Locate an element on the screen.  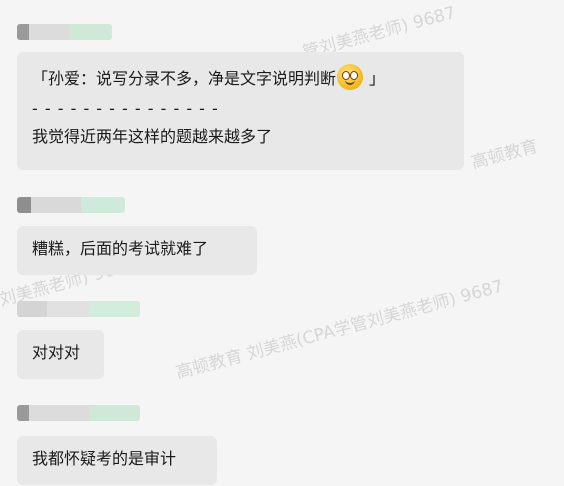
message-line: 我觉得近两年这样的题越来越多了 is located at coordinates (152, 136).